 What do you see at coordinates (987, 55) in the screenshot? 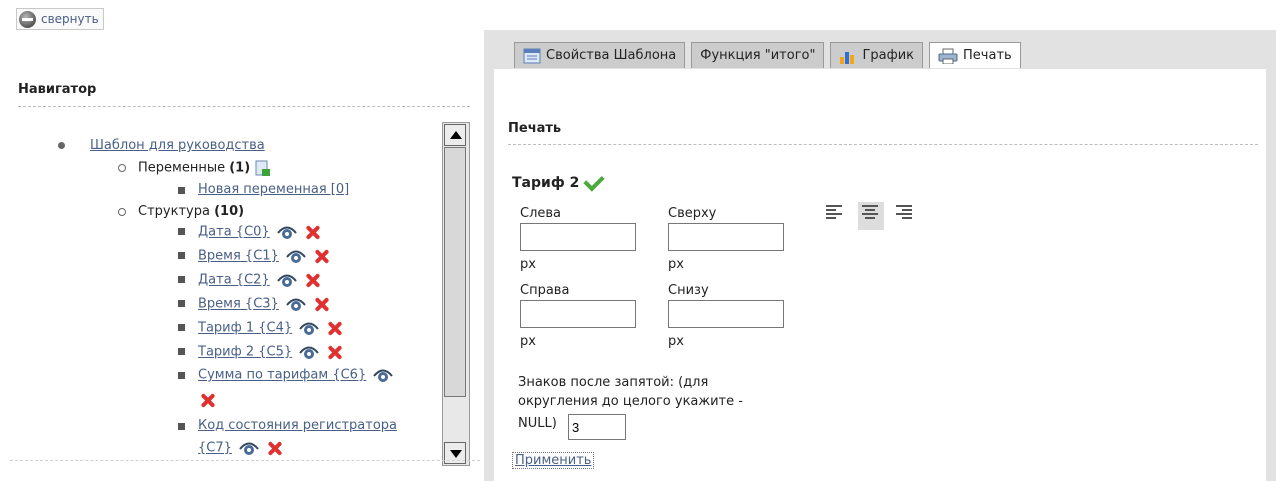
I see `tab-label: Печать` at bounding box center [987, 55].